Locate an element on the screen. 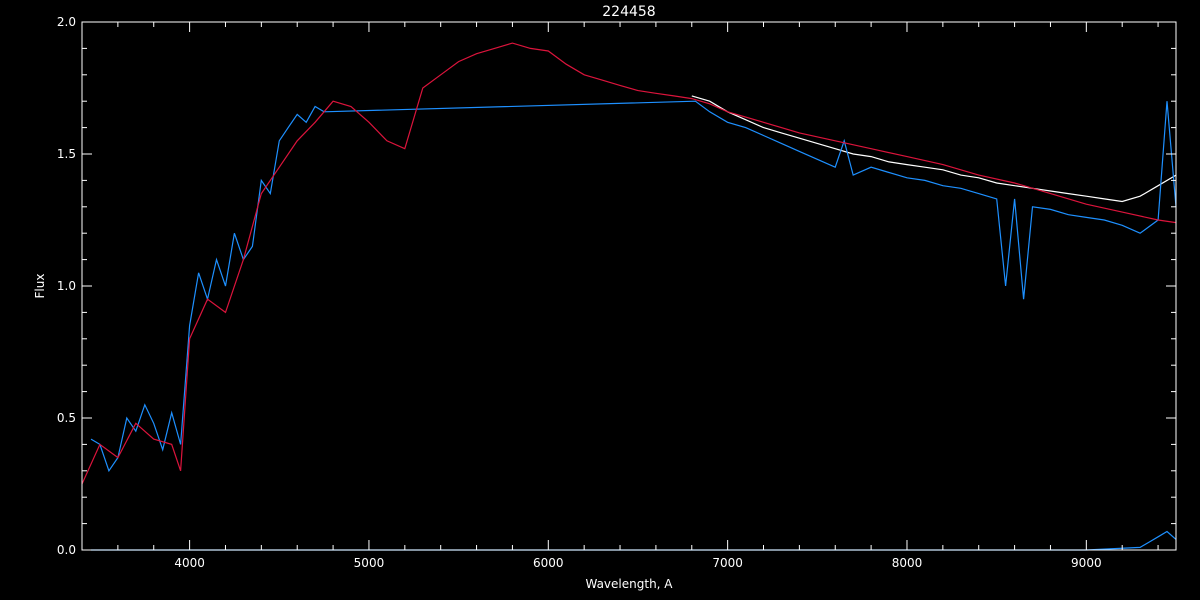 This screenshot has height=600, width=1200. y-tick-label: 1.0 is located at coordinates (66, 286).